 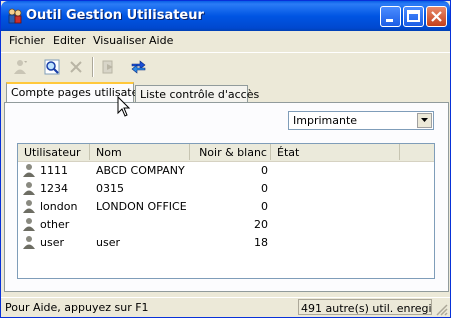 I want to click on column-nom: Nom, so click(x=140, y=152).